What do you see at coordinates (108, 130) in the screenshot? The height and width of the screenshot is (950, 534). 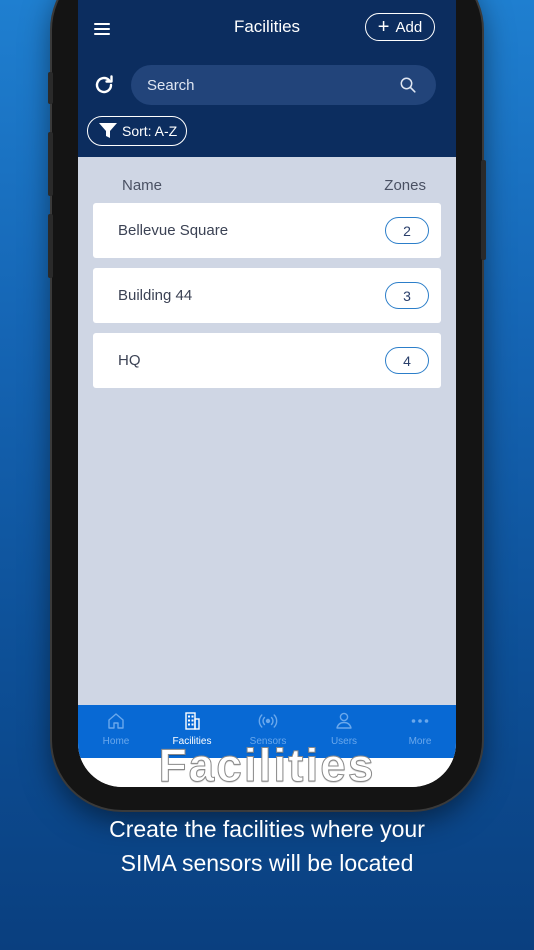 I see `filter-icon` at bounding box center [108, 130].